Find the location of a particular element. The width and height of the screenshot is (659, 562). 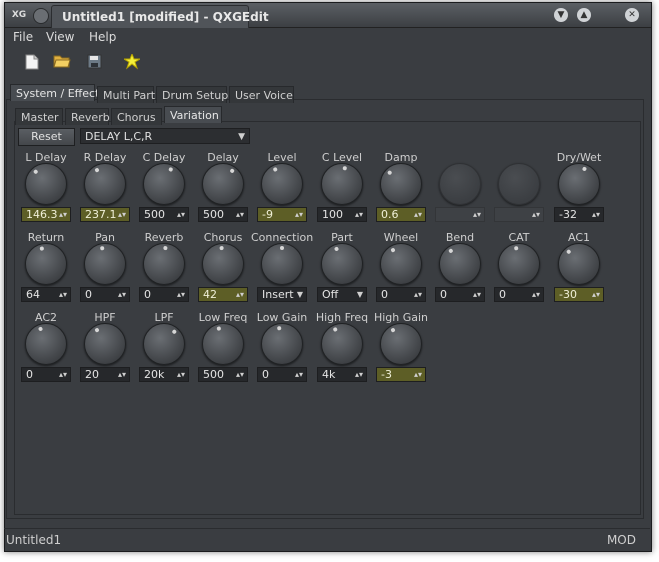

param-spinbox: 146.3 ▴▾ is located at coordinates (46, 214).